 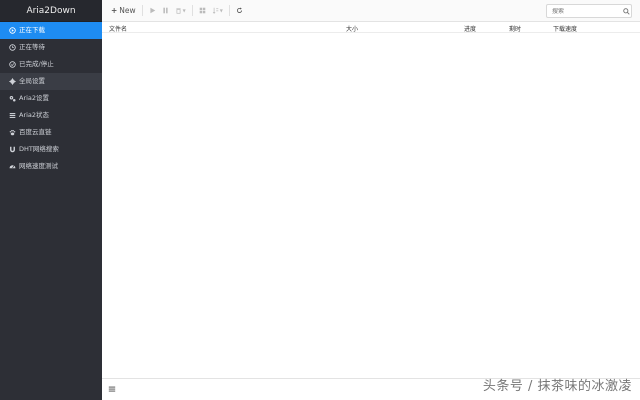 What do you see at coordinates (38, 166) in the screenshot?
I see `sidebar-item-label: 网络速度测试` at bounding box center [38, 166].